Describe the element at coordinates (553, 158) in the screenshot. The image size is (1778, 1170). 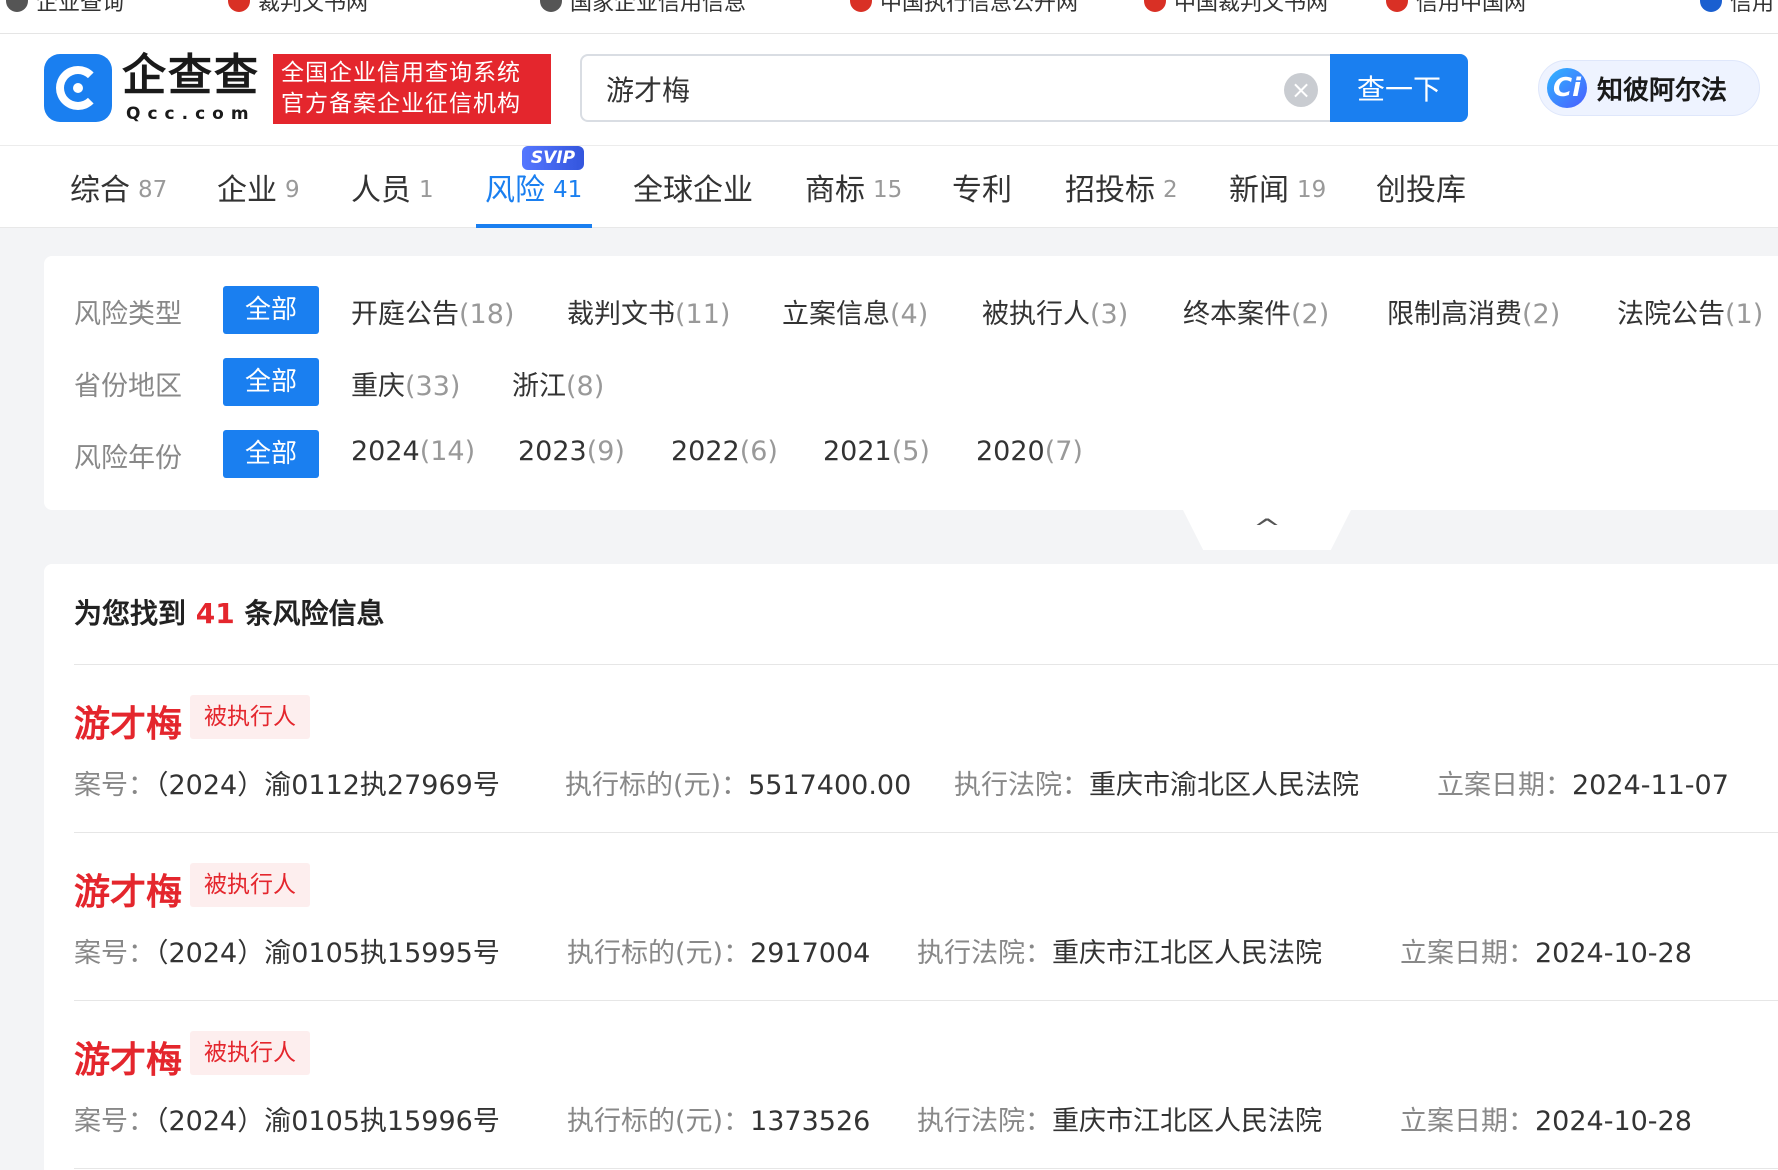
I see `svip-badge: SVIP` at that location.